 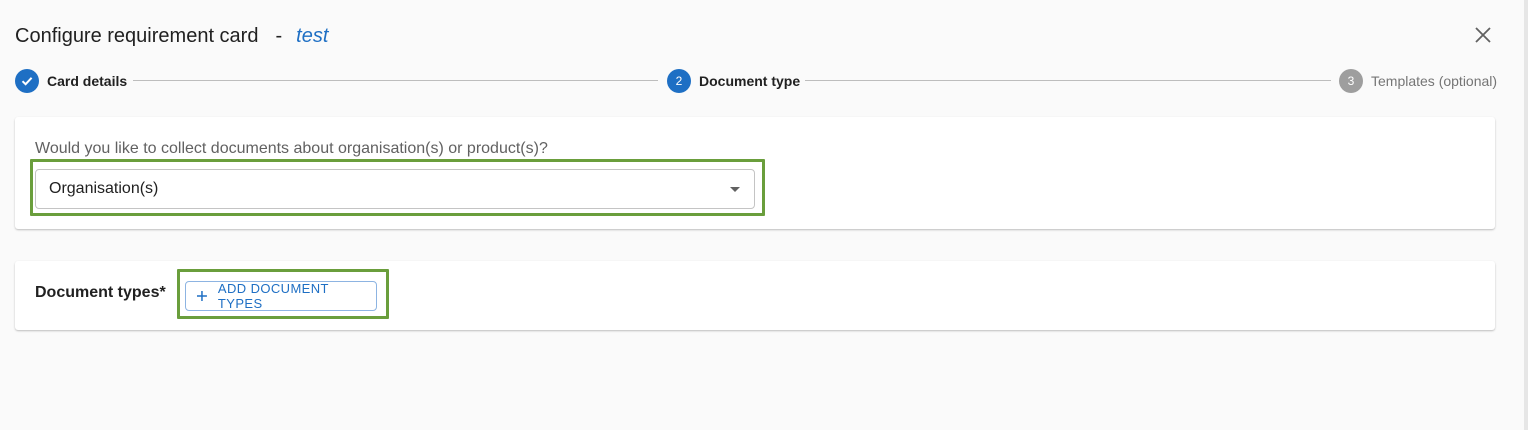 What do you see at coordinates (1526, 215) in the screenshot?
I see `scrollbar-track` at bounding box center [1526, 215].